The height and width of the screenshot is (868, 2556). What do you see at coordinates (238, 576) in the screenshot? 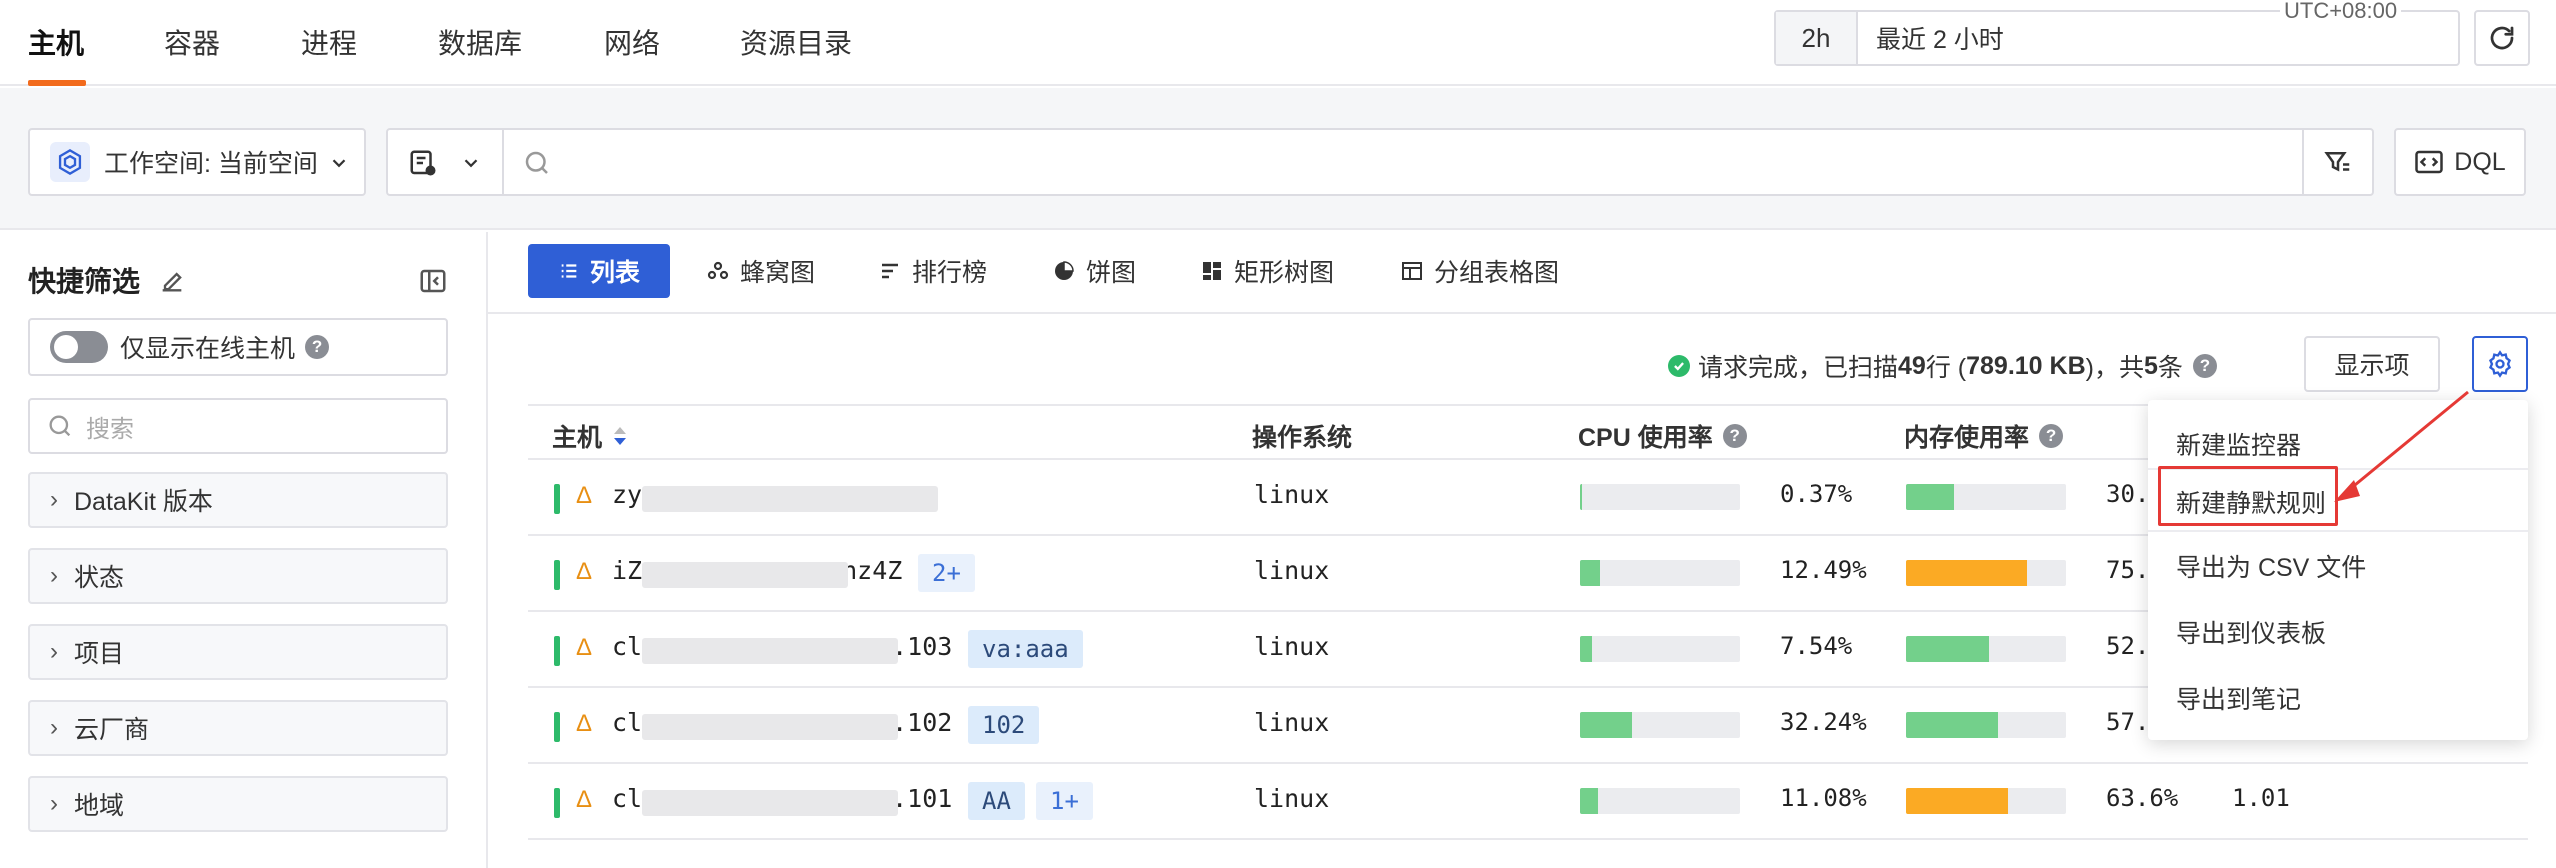
I see `facet-status: › 状态` at bounding box center [238, 576].